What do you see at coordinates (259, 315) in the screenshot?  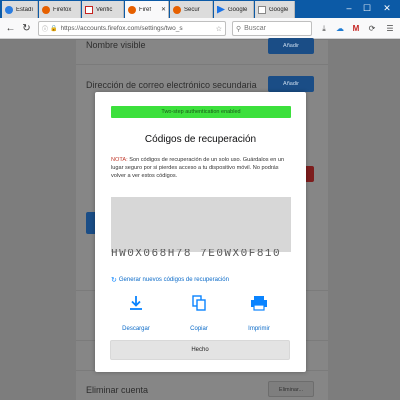 I see `print-button: Imprimir` at bounding box center [259, 315].